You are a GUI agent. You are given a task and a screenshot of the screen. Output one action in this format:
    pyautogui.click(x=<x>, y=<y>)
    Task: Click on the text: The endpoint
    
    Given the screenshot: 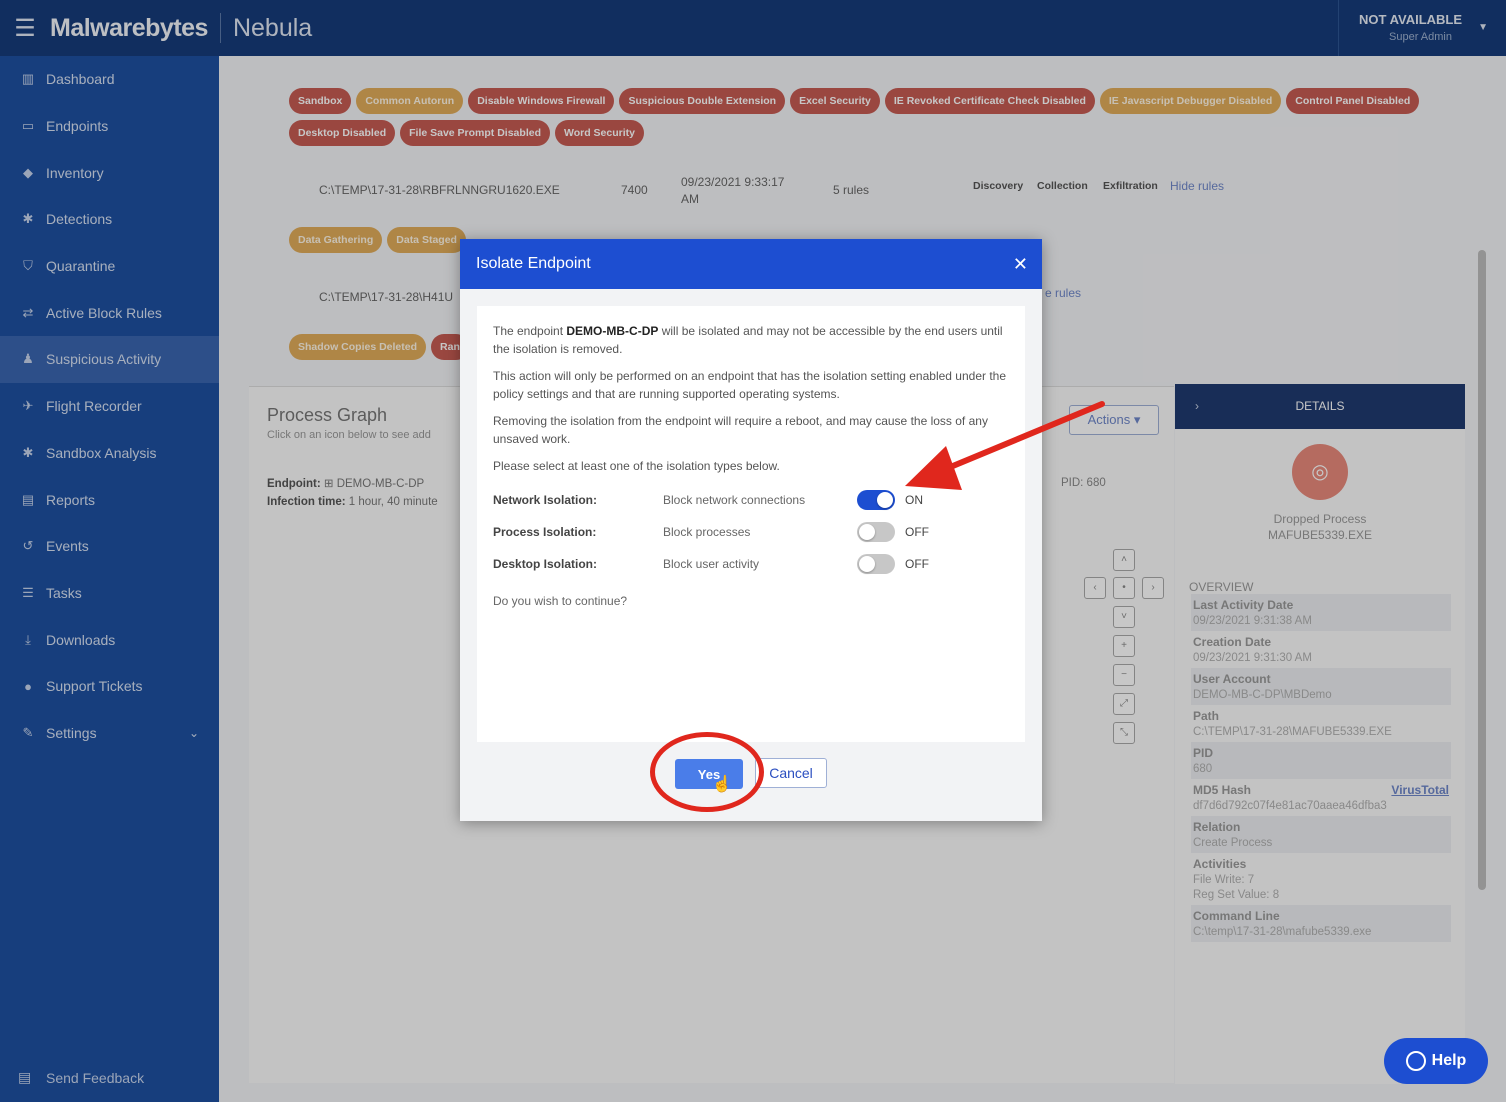 What is the action you would take?
    pyautogui.click(x=530, y=331)
    